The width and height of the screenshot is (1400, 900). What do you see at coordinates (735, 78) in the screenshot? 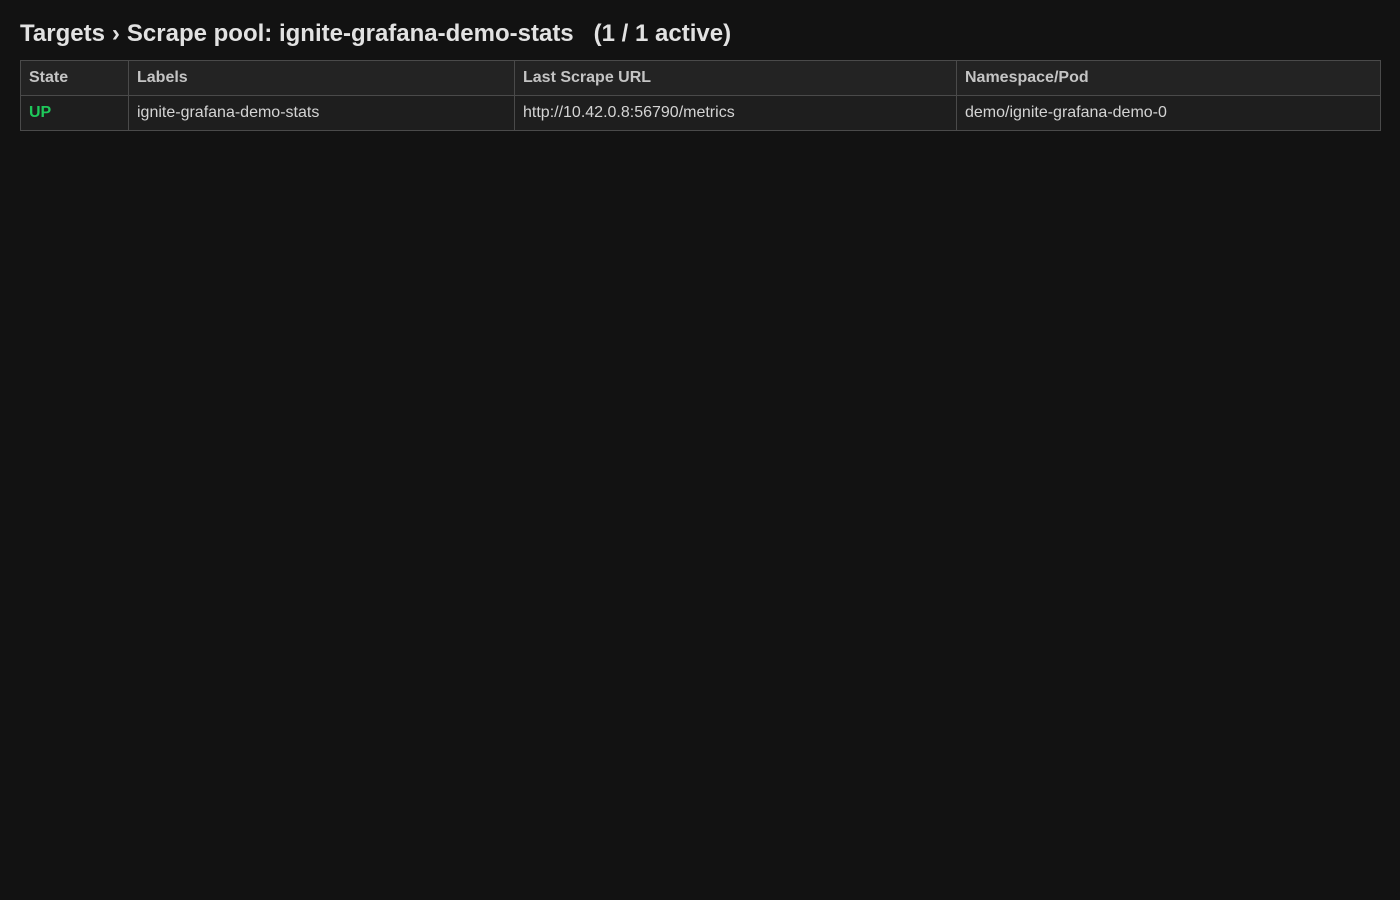
I see `column-header-last-scrape-url: Last Scrape URL` at bounding box center [735, 78].